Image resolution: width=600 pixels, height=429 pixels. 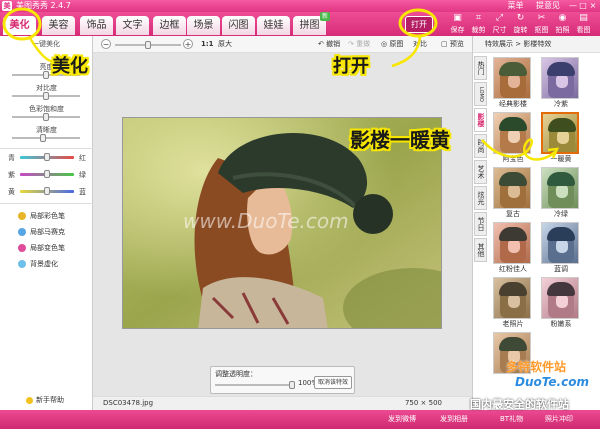 What do you see at coordinates (106, 44) in the screenshot?
I see `zoom-out-button: −` at bounding box center [106, 44].